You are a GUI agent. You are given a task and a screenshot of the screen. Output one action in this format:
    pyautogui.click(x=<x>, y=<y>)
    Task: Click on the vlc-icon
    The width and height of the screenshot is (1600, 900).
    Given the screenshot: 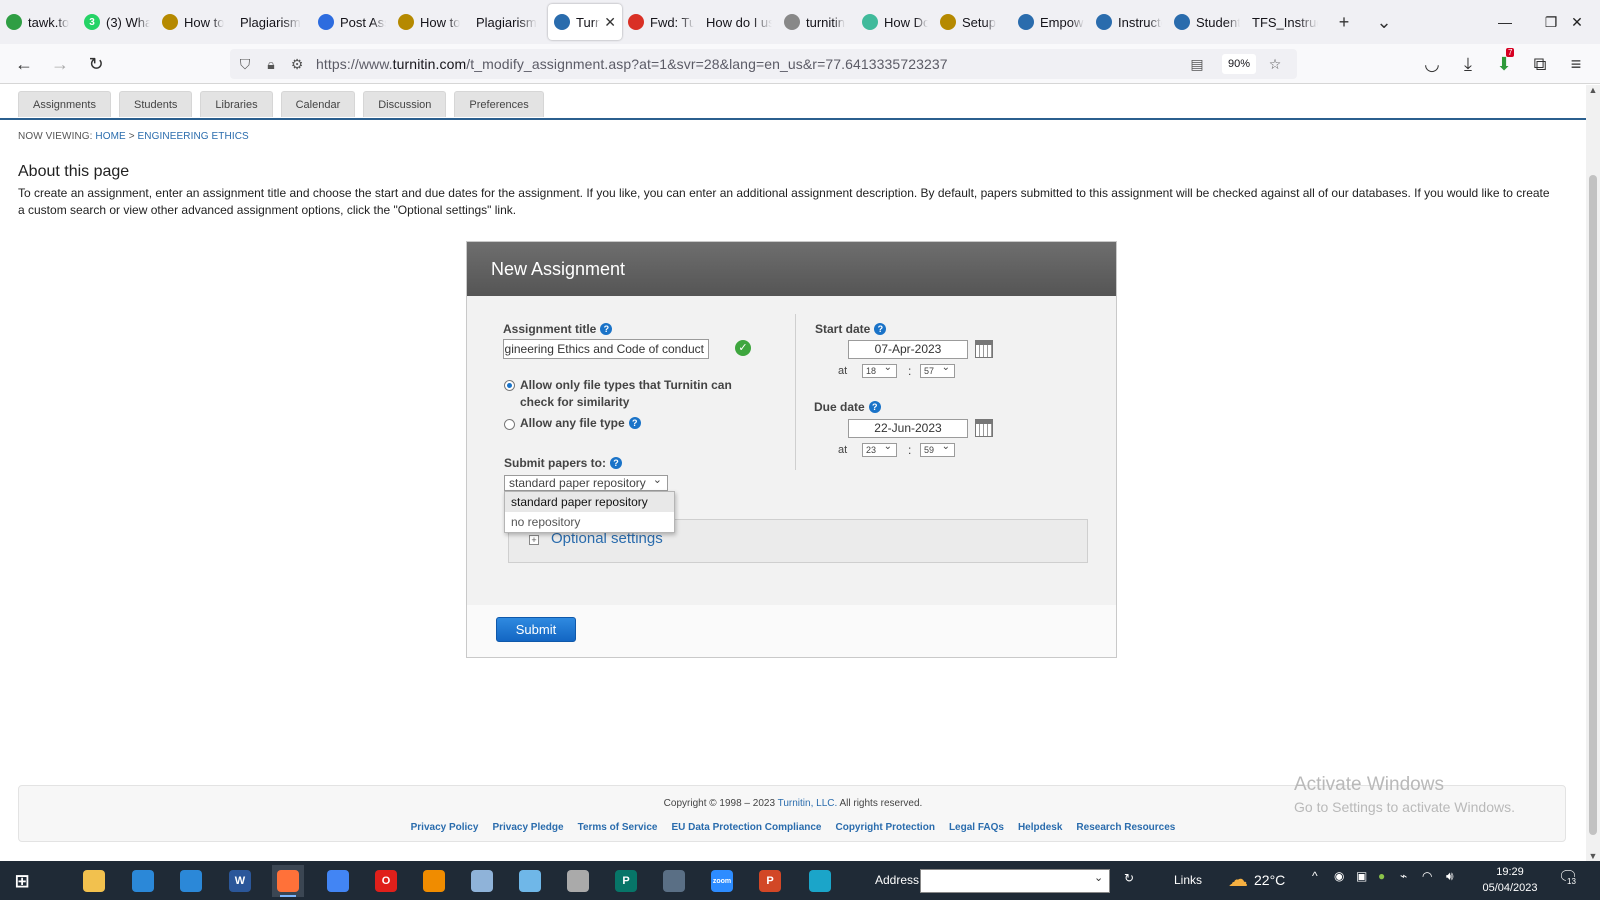 What is the action you would take?
    pyautogui.click(x=434, y=881)
    